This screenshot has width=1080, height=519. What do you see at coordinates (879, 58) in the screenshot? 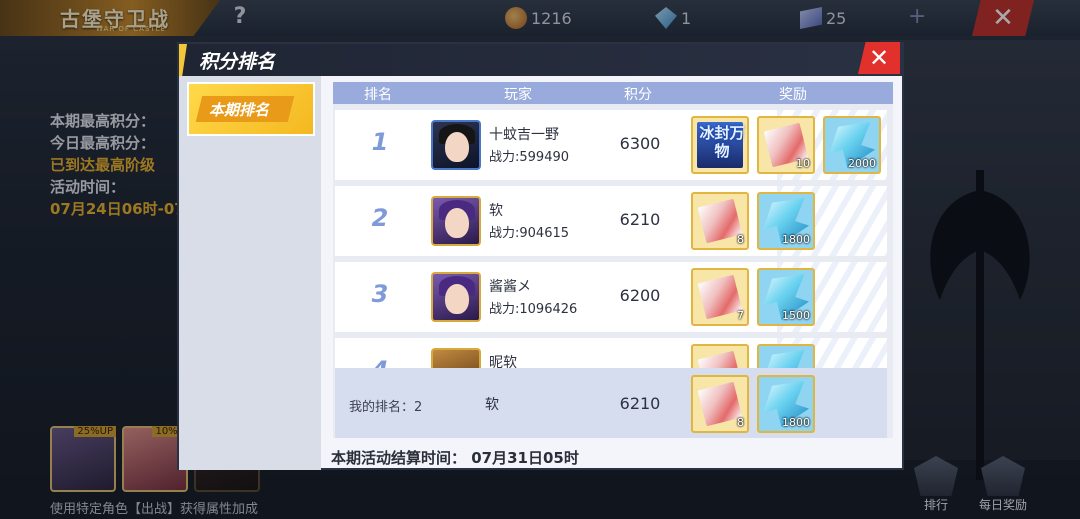
I see `close-button: ✕` at bounding box center [879, 58].